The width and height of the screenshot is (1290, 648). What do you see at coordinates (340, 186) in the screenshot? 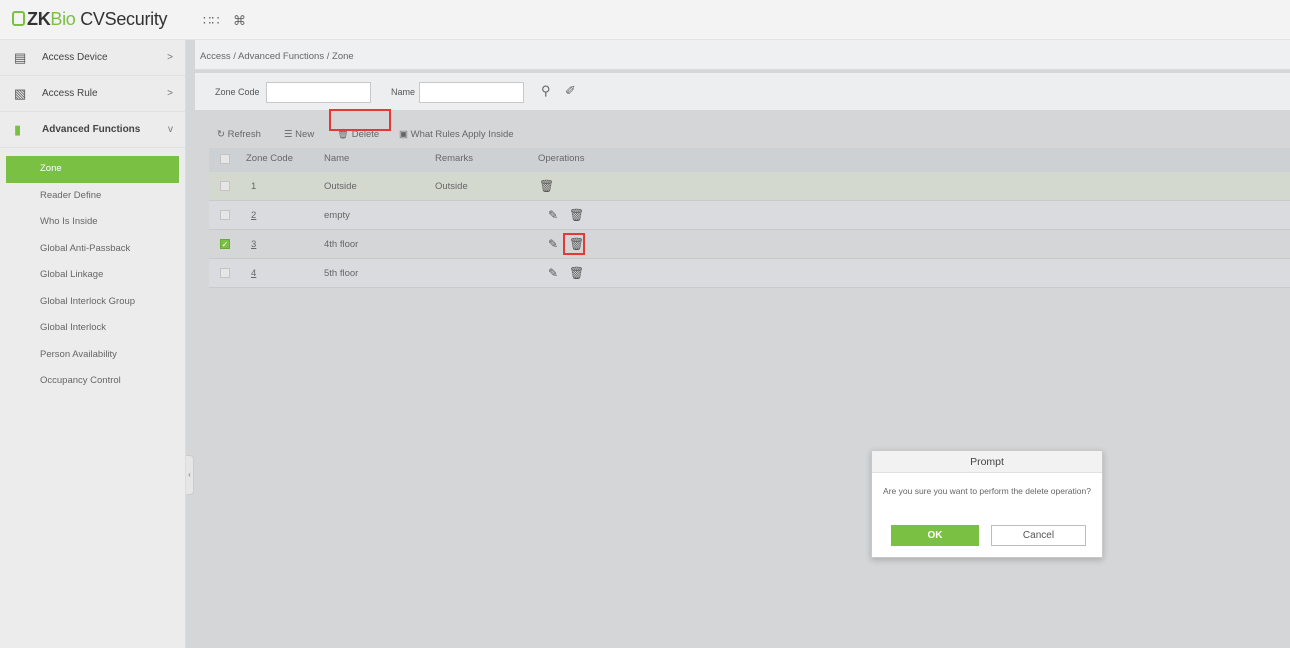
I see `name-cell: Outside` at bounding box center [340, 186].